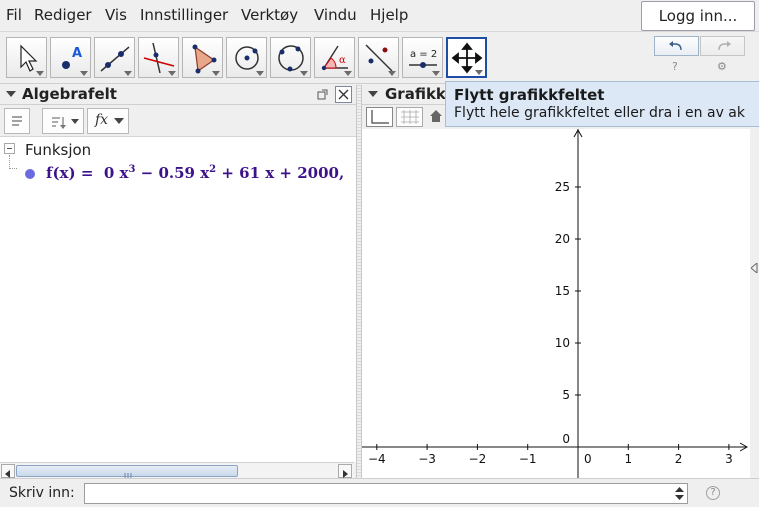 The width and height of the screenshot is (759, 507). I want to click on undo-icon, so click(675, 46).